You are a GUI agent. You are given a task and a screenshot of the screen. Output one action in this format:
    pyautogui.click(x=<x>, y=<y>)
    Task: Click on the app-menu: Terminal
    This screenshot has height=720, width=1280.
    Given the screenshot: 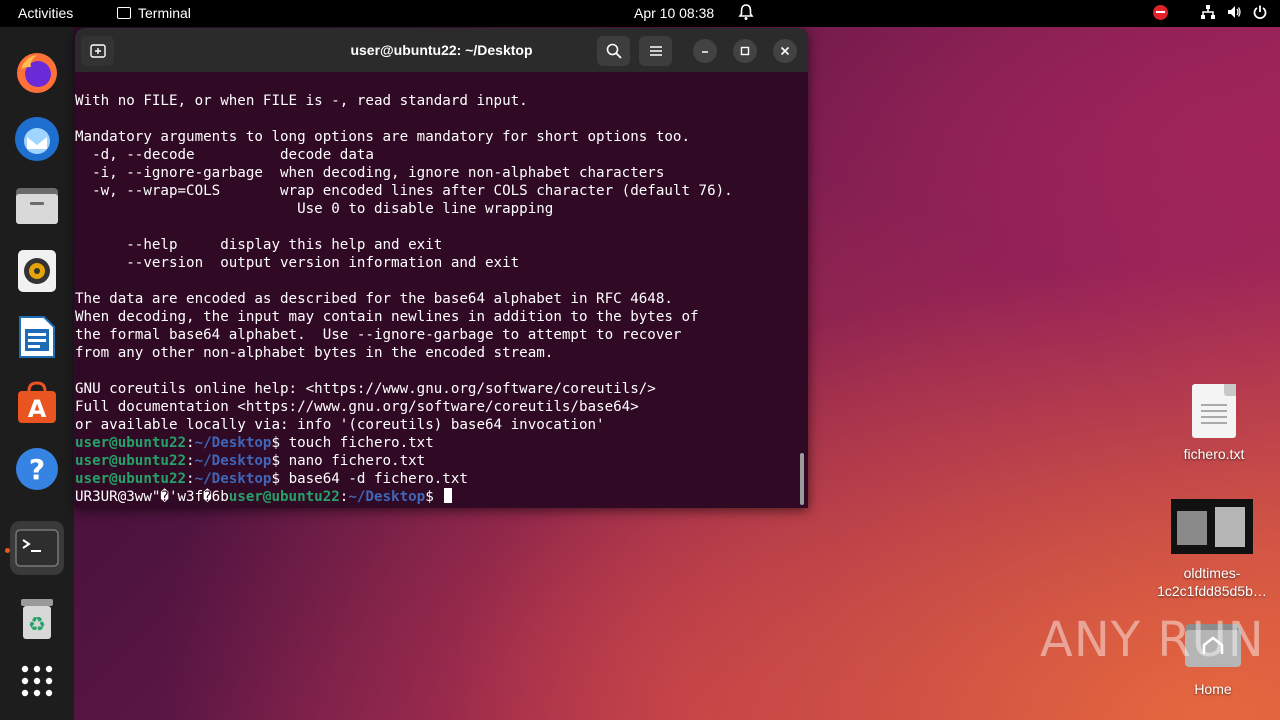 What is the action you would take?
    pyautogui.click(x=154, y=13)
    